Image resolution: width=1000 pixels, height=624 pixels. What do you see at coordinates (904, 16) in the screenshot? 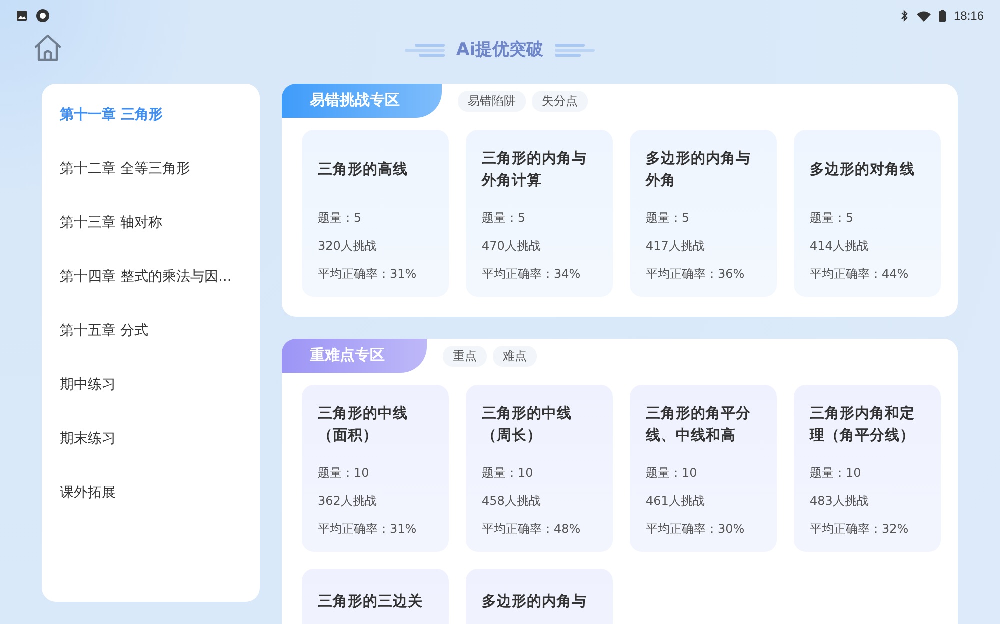
I see `bluetooth-icon` at bounding box center [904, 16].